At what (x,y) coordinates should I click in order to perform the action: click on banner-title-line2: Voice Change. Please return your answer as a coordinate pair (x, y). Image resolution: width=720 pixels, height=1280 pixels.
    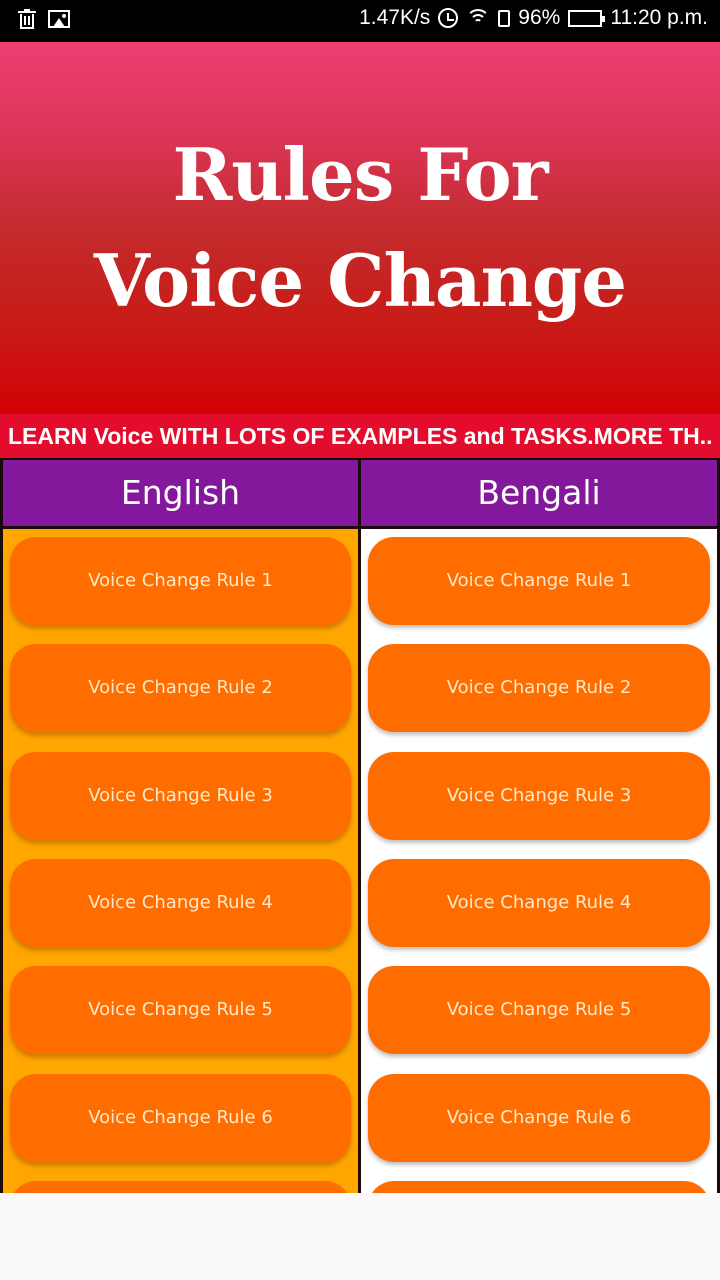
    Looking at the image, I should click on (360, 280).